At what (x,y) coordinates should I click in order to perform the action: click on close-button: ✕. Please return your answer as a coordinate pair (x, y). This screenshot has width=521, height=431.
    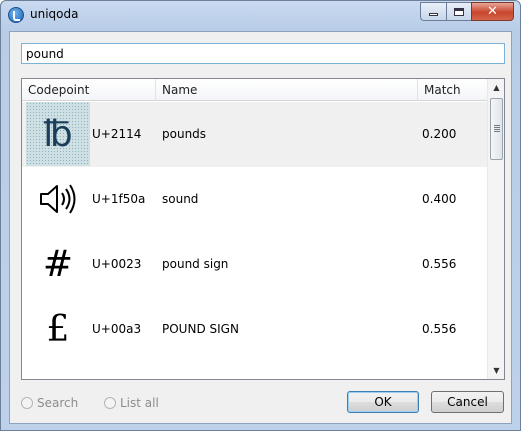
    Looking at the image, I should click on (492, 11).